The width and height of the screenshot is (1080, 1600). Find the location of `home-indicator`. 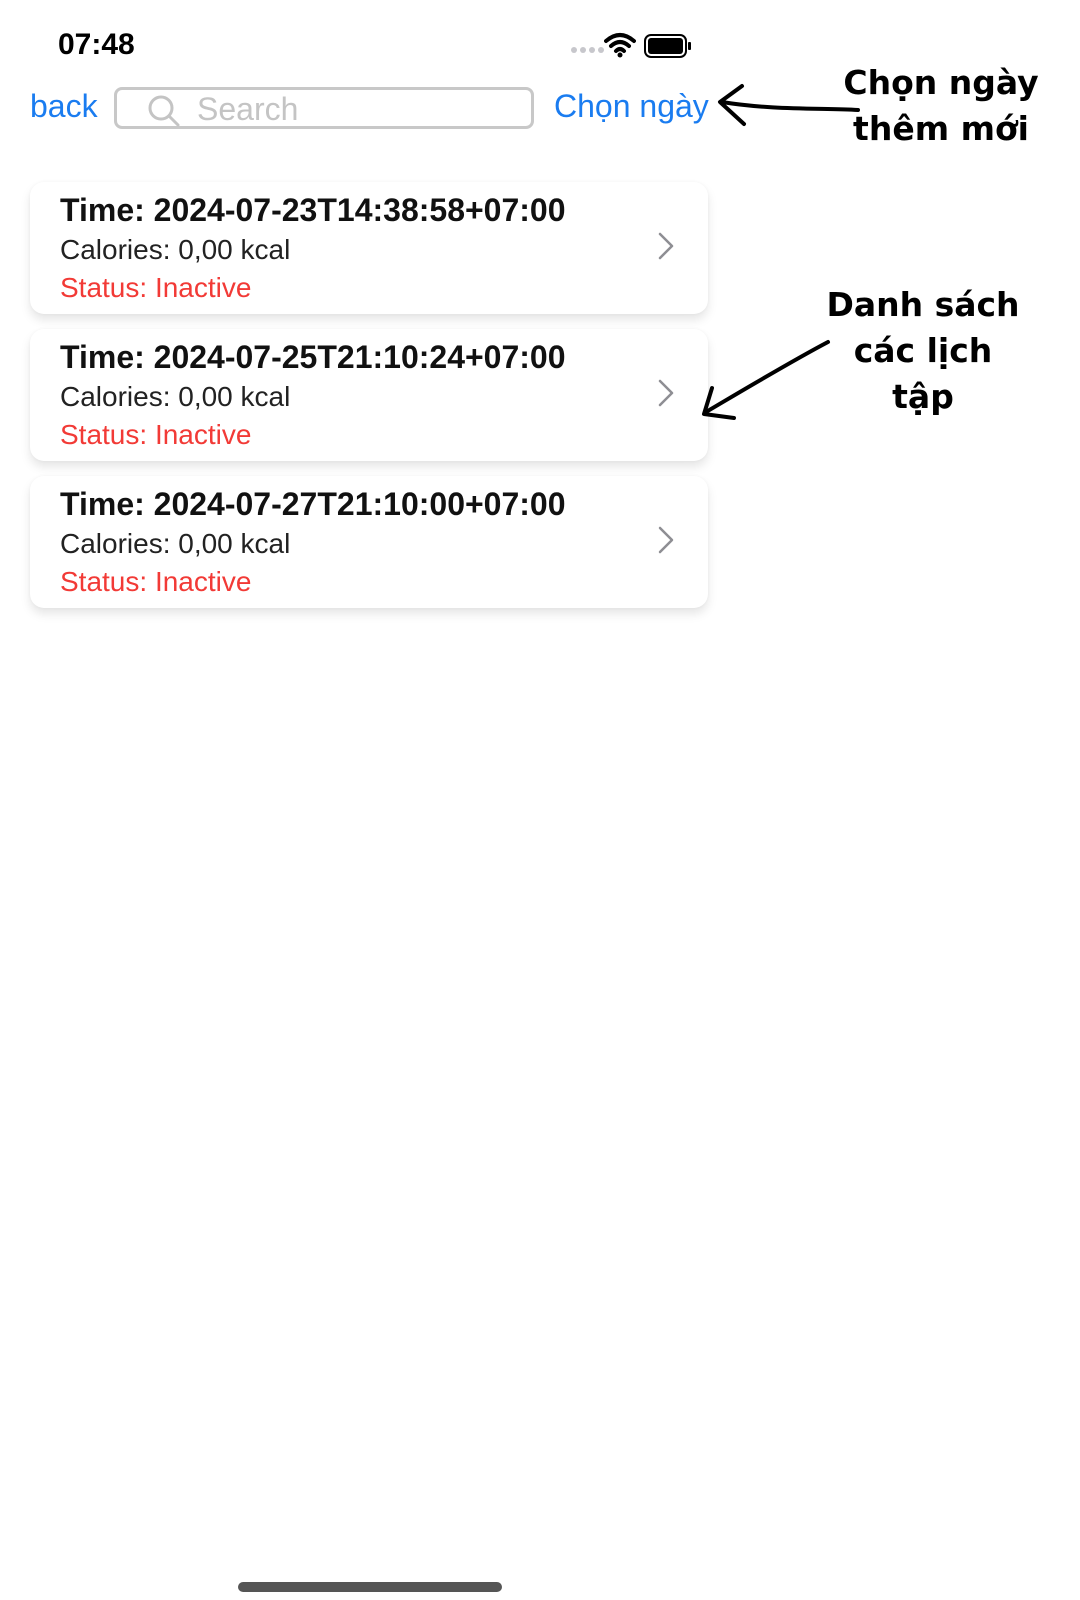

home-indicator is located at coordinates (370, 1587).